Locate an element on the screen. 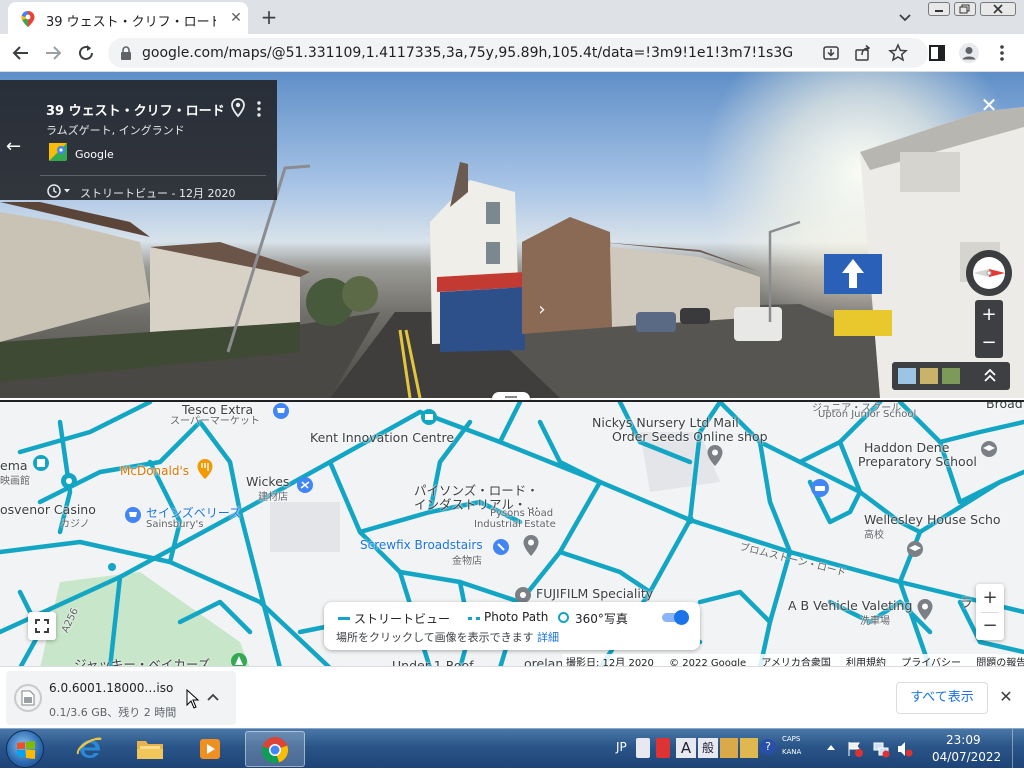 The image size is (1024, 769). clock-date: 04/07/2022 is located at coordinates (966, 757).